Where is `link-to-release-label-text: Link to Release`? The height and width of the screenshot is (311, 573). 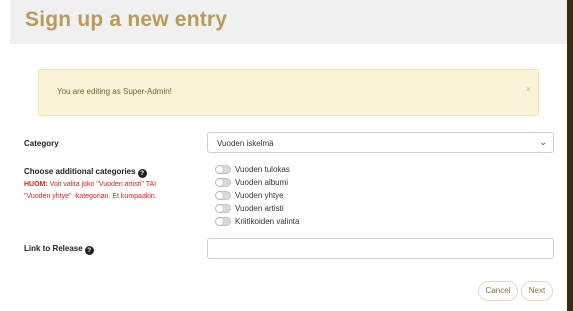 link-to-release-label-text: Link to Release is located at coordinates (53, 248).